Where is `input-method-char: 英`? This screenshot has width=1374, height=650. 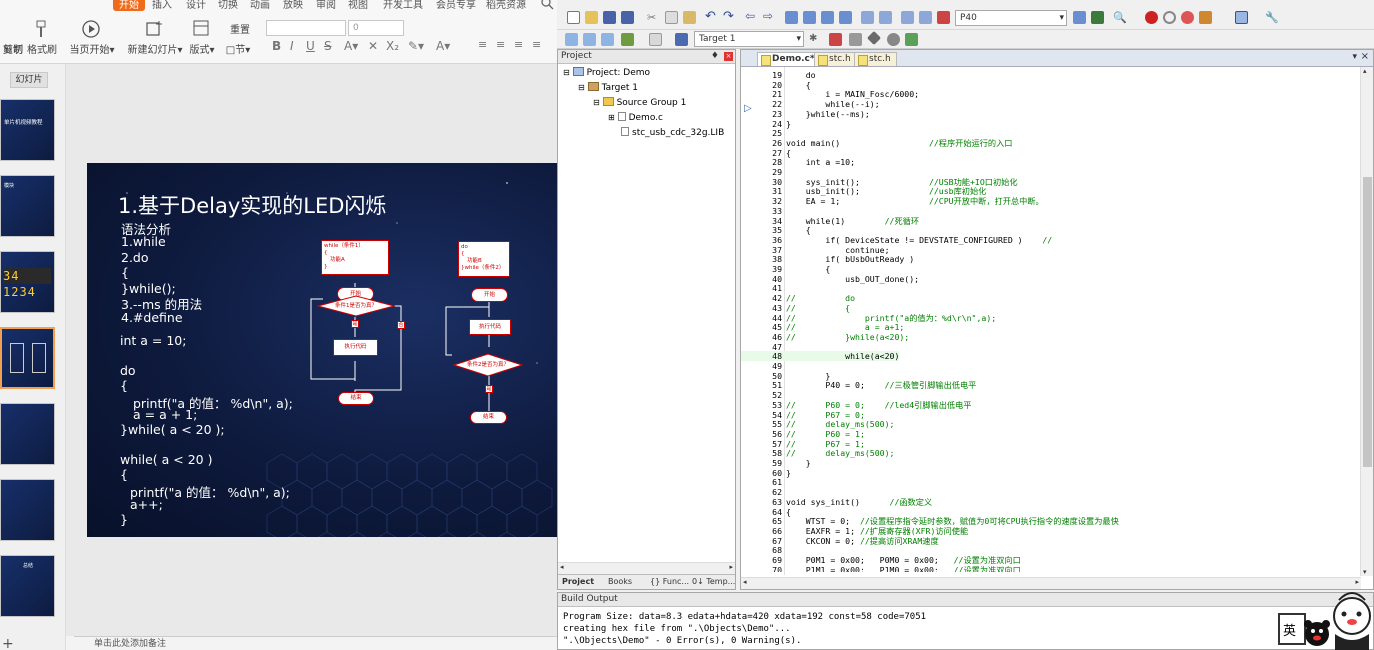 input-method-char: 英 is located at coordinates (1289, 629).